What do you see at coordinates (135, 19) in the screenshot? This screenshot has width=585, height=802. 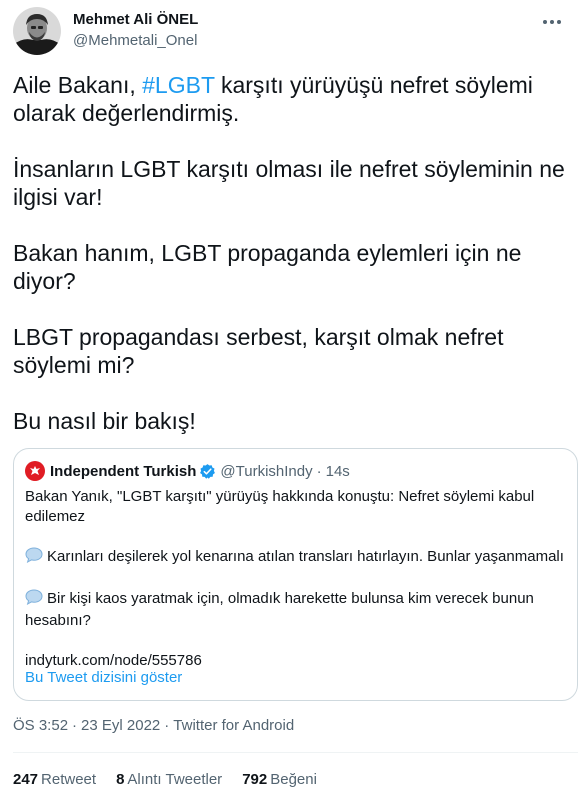 I see `author-name: Mehmet Ali ÖNEL` at bounding box center [135, 19].